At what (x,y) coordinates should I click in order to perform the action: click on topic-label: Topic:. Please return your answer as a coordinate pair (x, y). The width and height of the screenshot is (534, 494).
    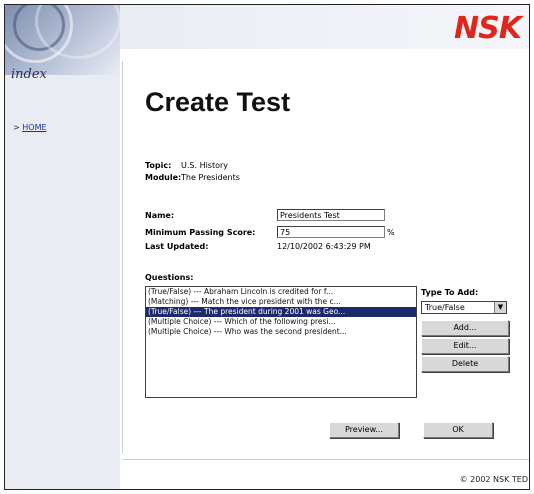
    Looking at the image, I should click on (158, 165).